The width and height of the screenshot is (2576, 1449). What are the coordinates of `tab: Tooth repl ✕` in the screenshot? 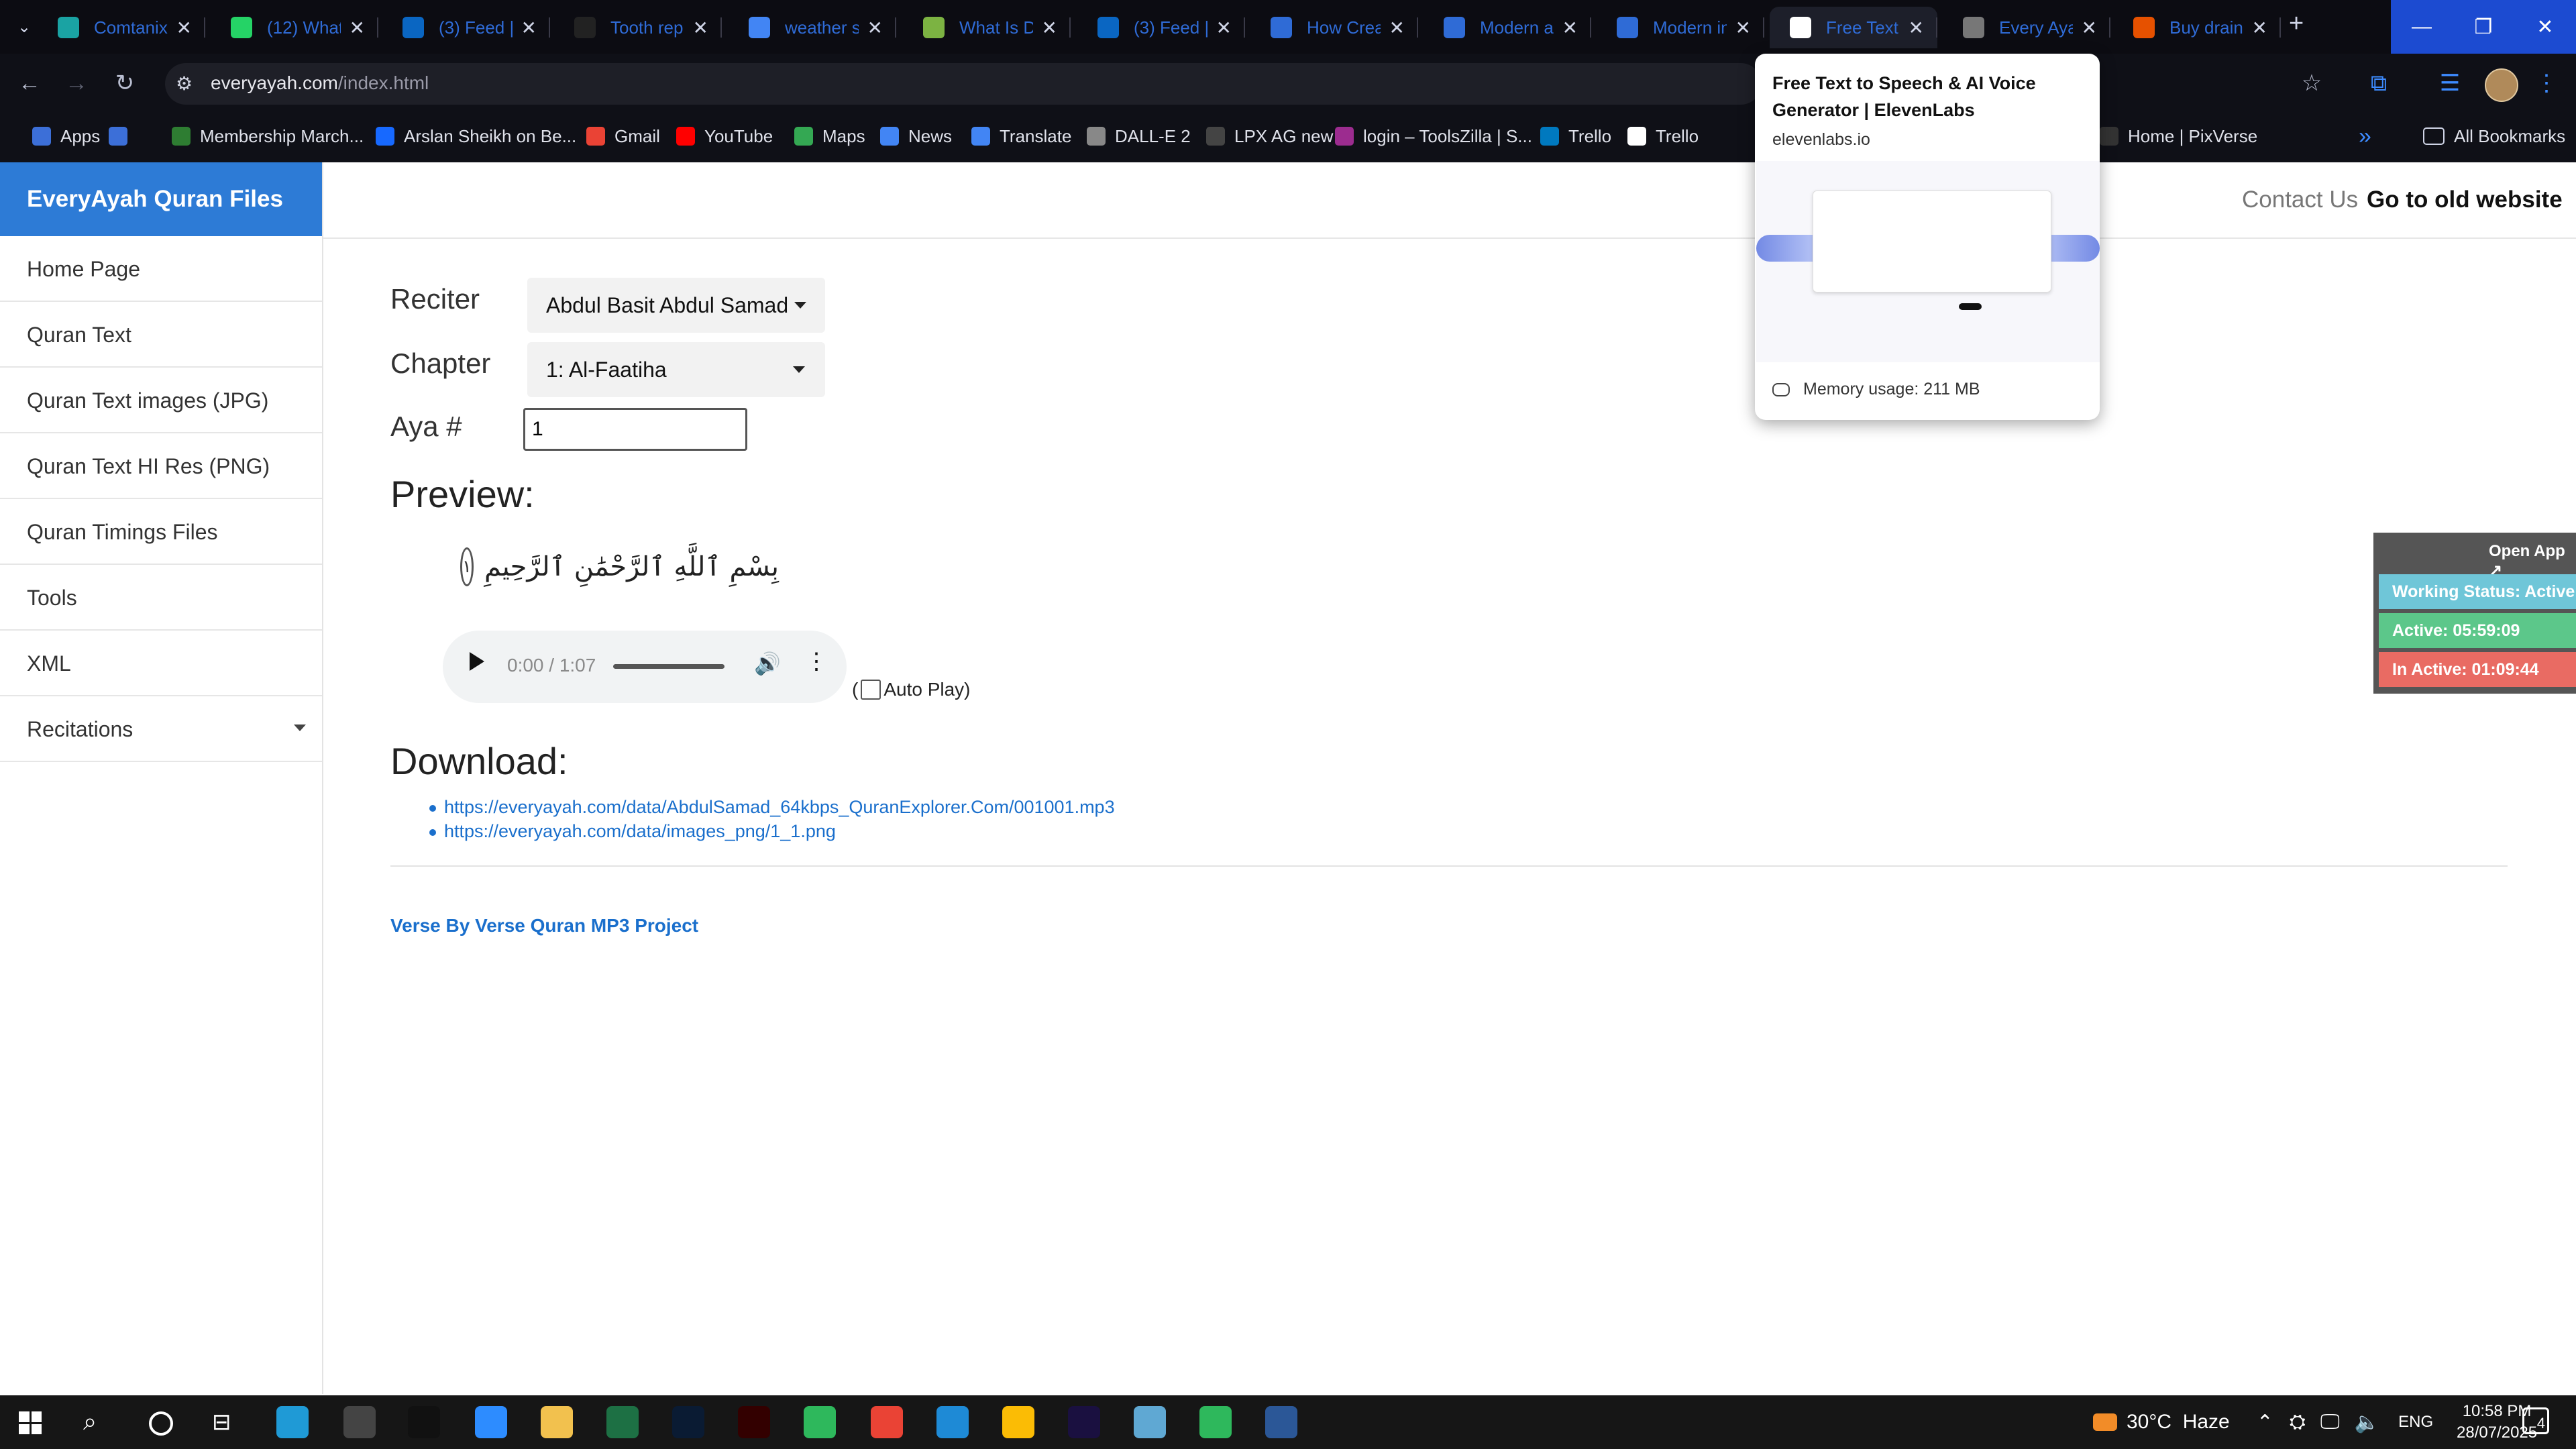 It's located at (638, 27).